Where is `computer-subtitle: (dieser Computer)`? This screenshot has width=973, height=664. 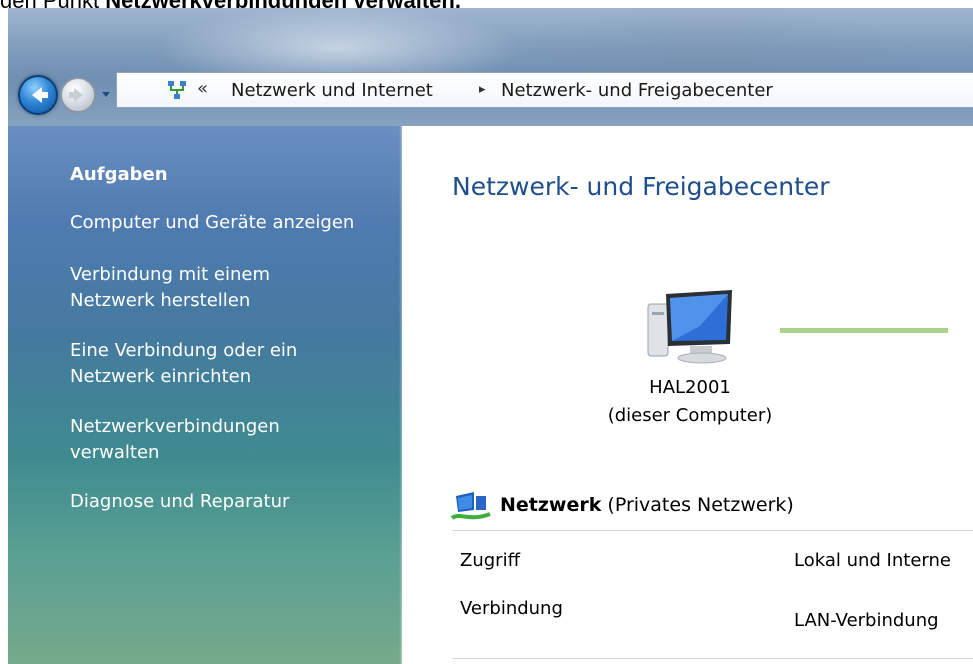 computer-subtitle: (dieser Computer) is located at coordinates (690, 415).